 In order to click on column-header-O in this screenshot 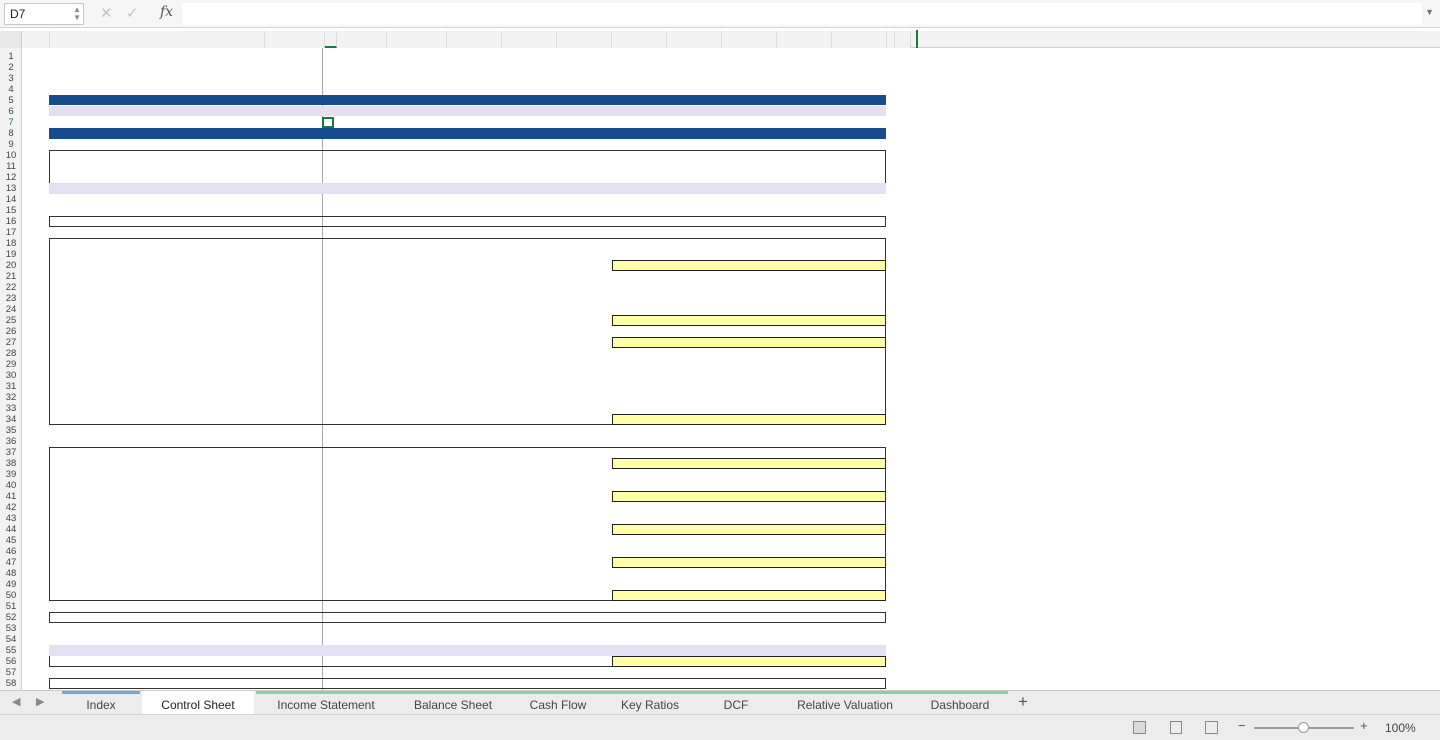, I will do `click(891, 39)`.